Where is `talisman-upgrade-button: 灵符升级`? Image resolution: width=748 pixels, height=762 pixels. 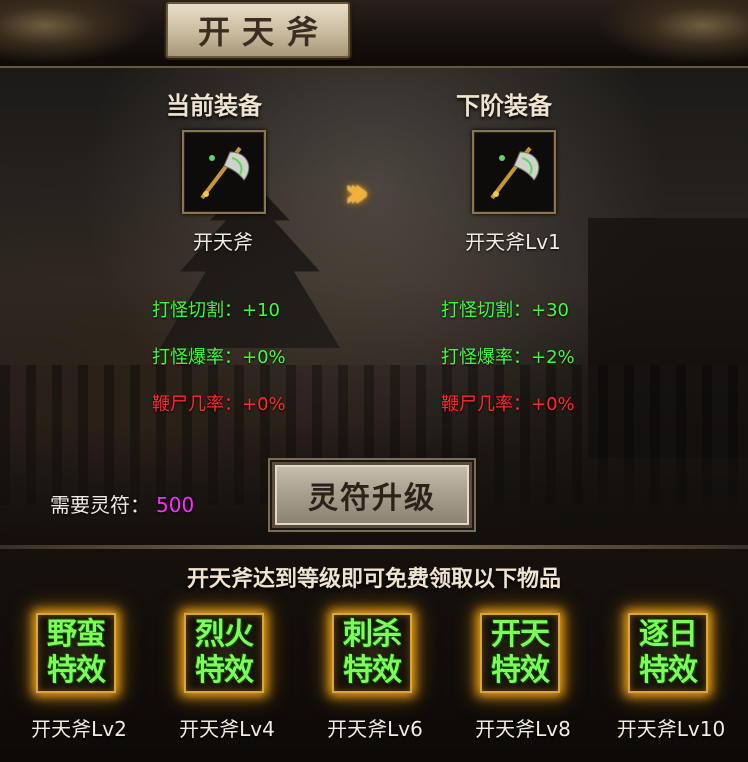 talisman-upgrade-button: 灵符升级 is located at coordinates (372, 495).